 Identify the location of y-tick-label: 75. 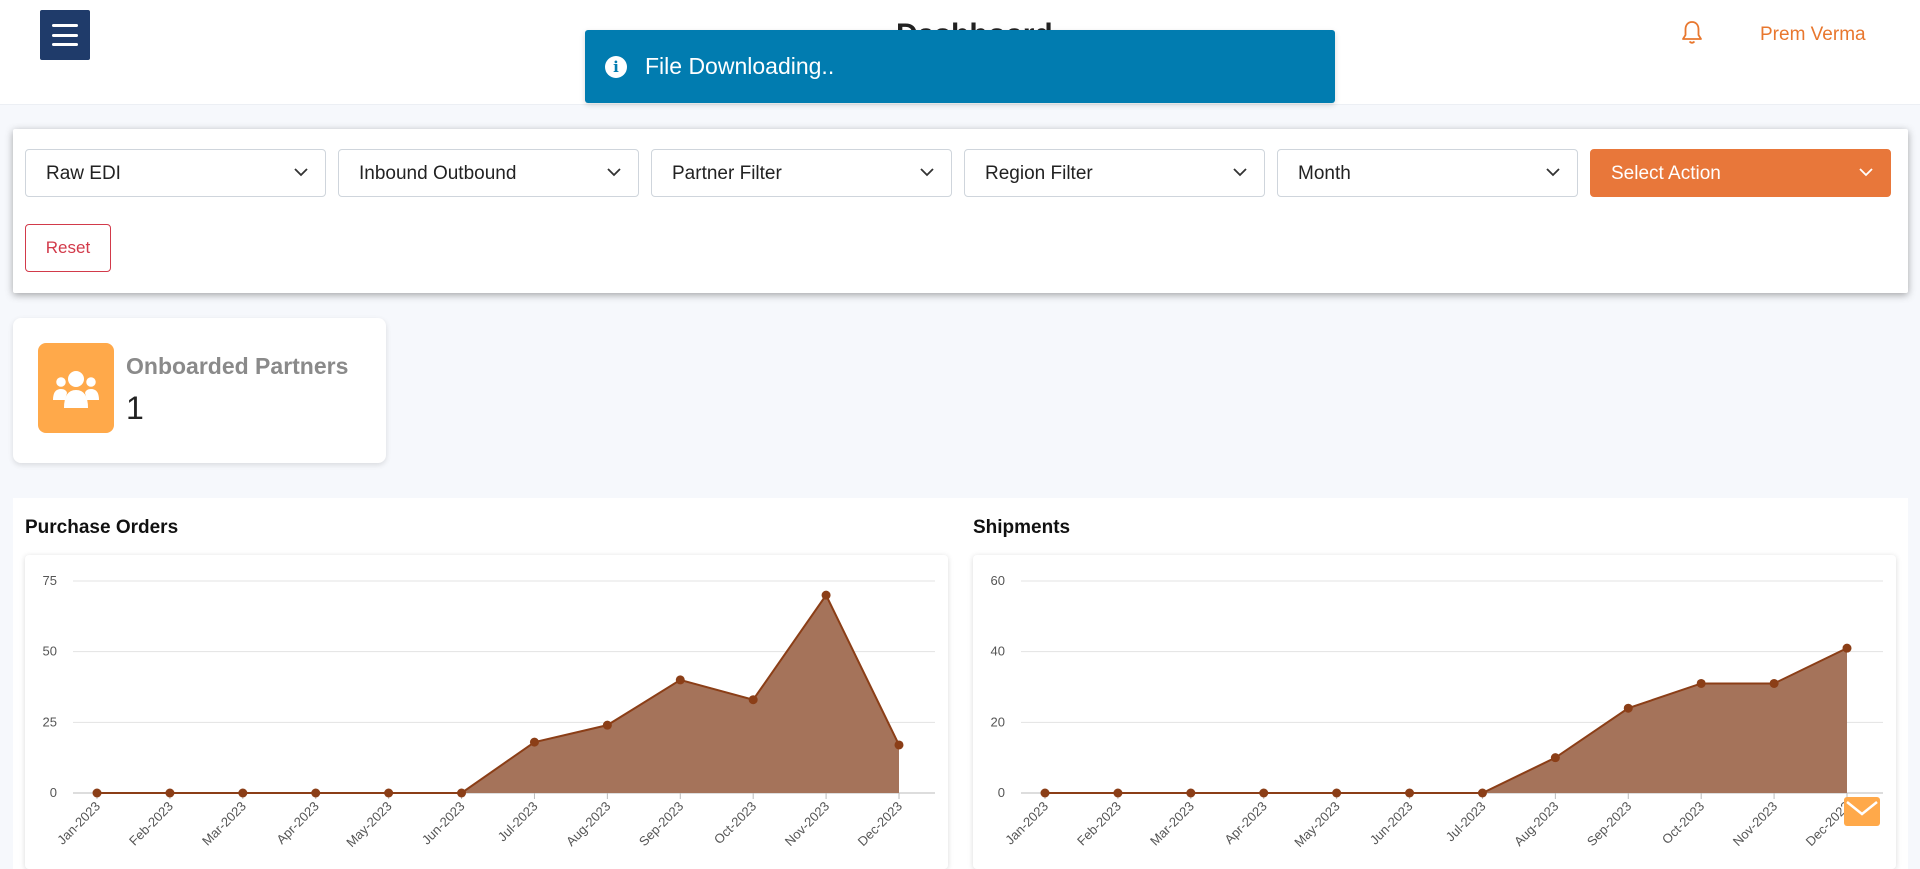
(50, 580).